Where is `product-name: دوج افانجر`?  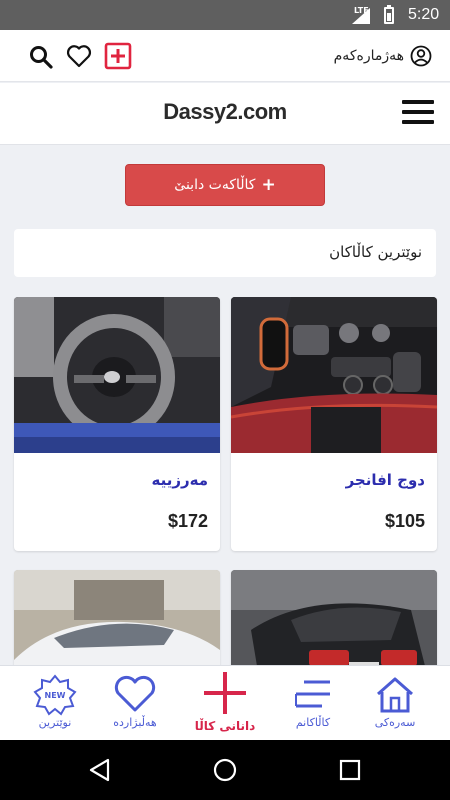 product-name: دوج افانجر is located at coordinates (385, 480).